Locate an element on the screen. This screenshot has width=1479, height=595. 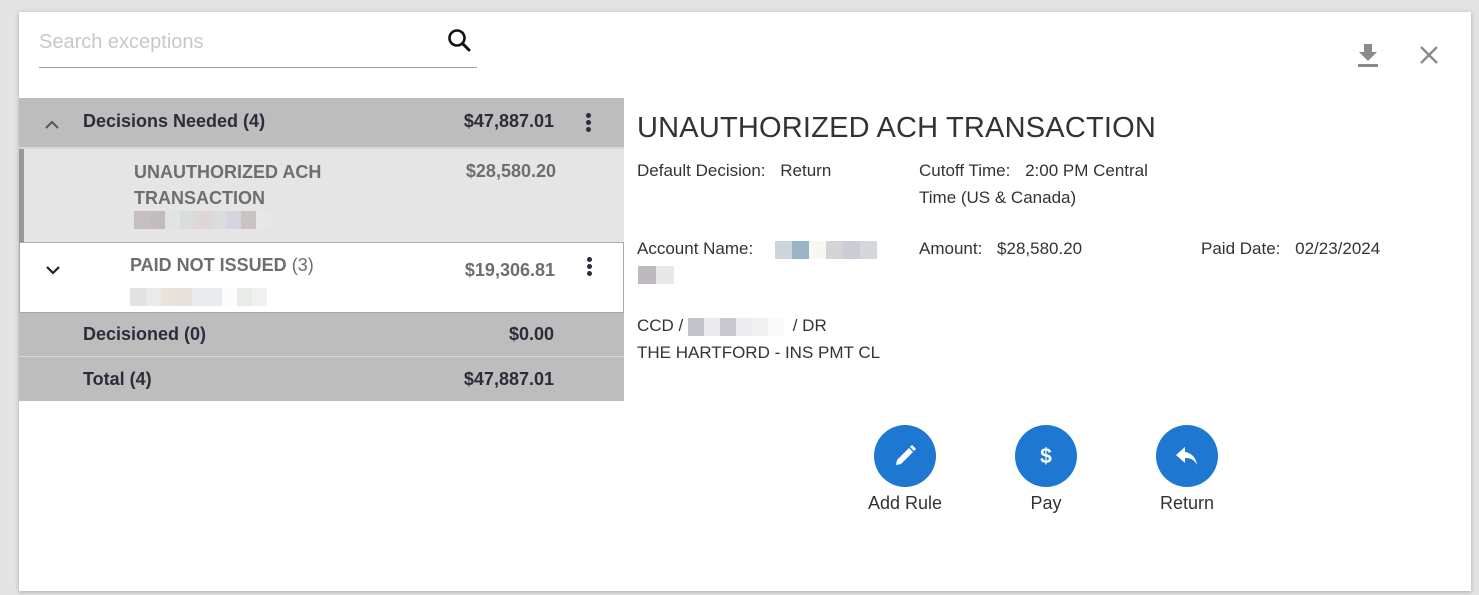
redacted-account-name-cont is located at coordinates (656, 275).